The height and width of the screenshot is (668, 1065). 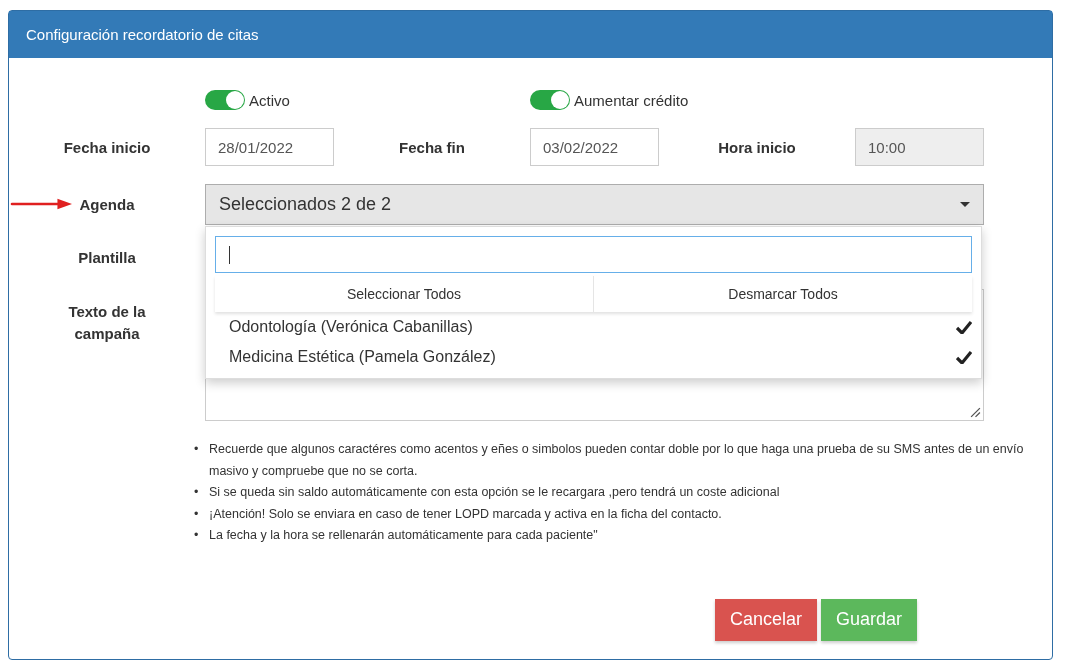 What do you see at coordinates (107, 204) in the screenshot?
I see `field-label: Agenda` at bounding box center [107, 204].